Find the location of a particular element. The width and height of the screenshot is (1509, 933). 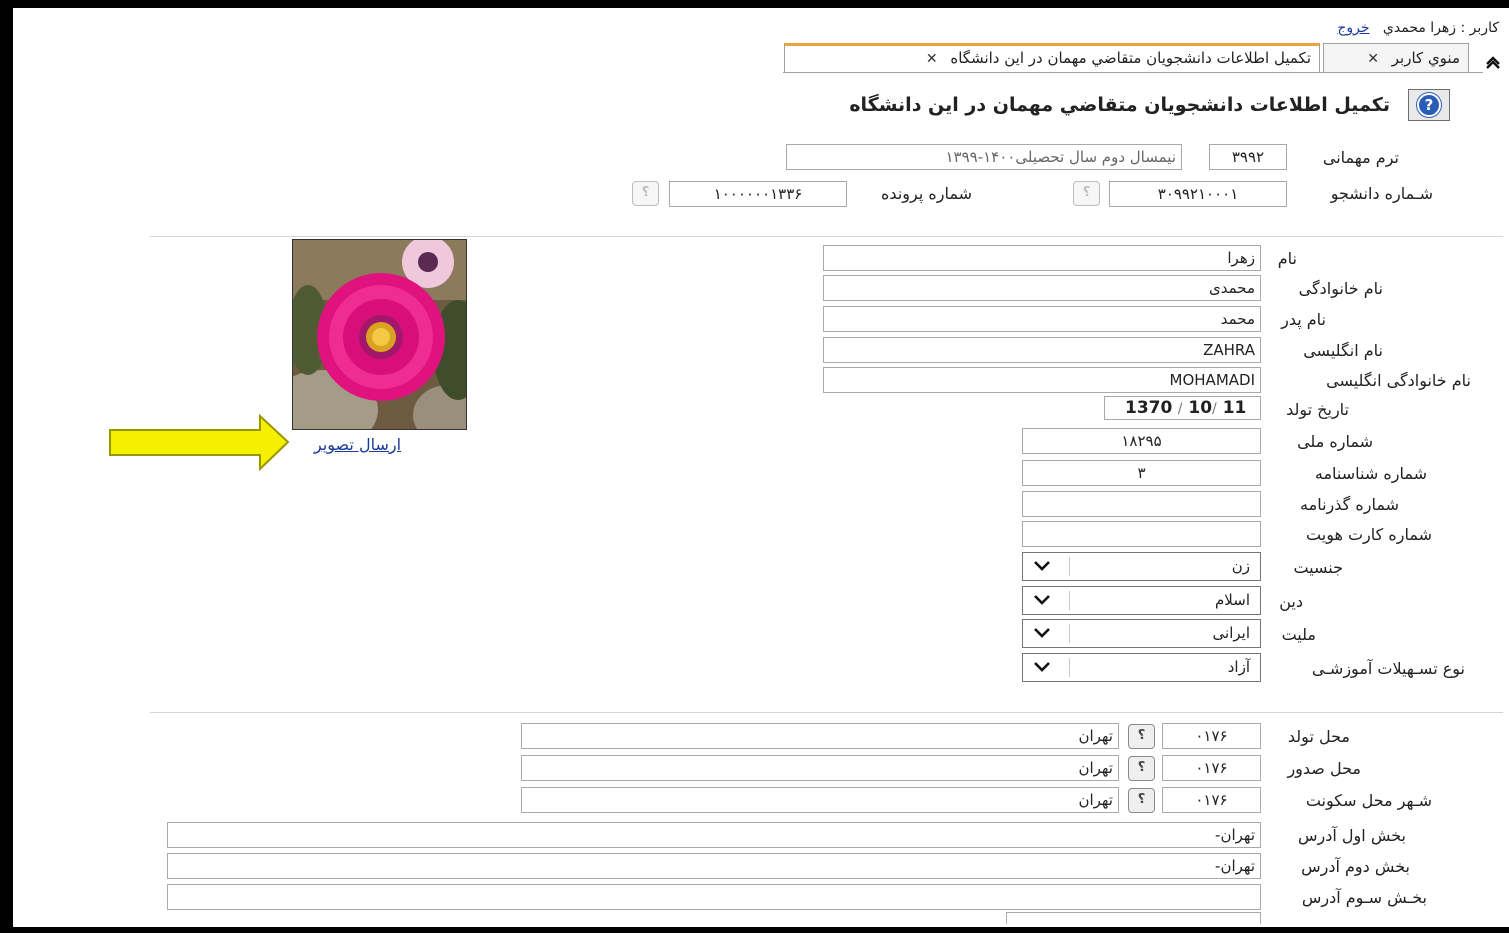

birth-place-code-field: ۰۱۷۶ is located at coordinates (1211, 736).